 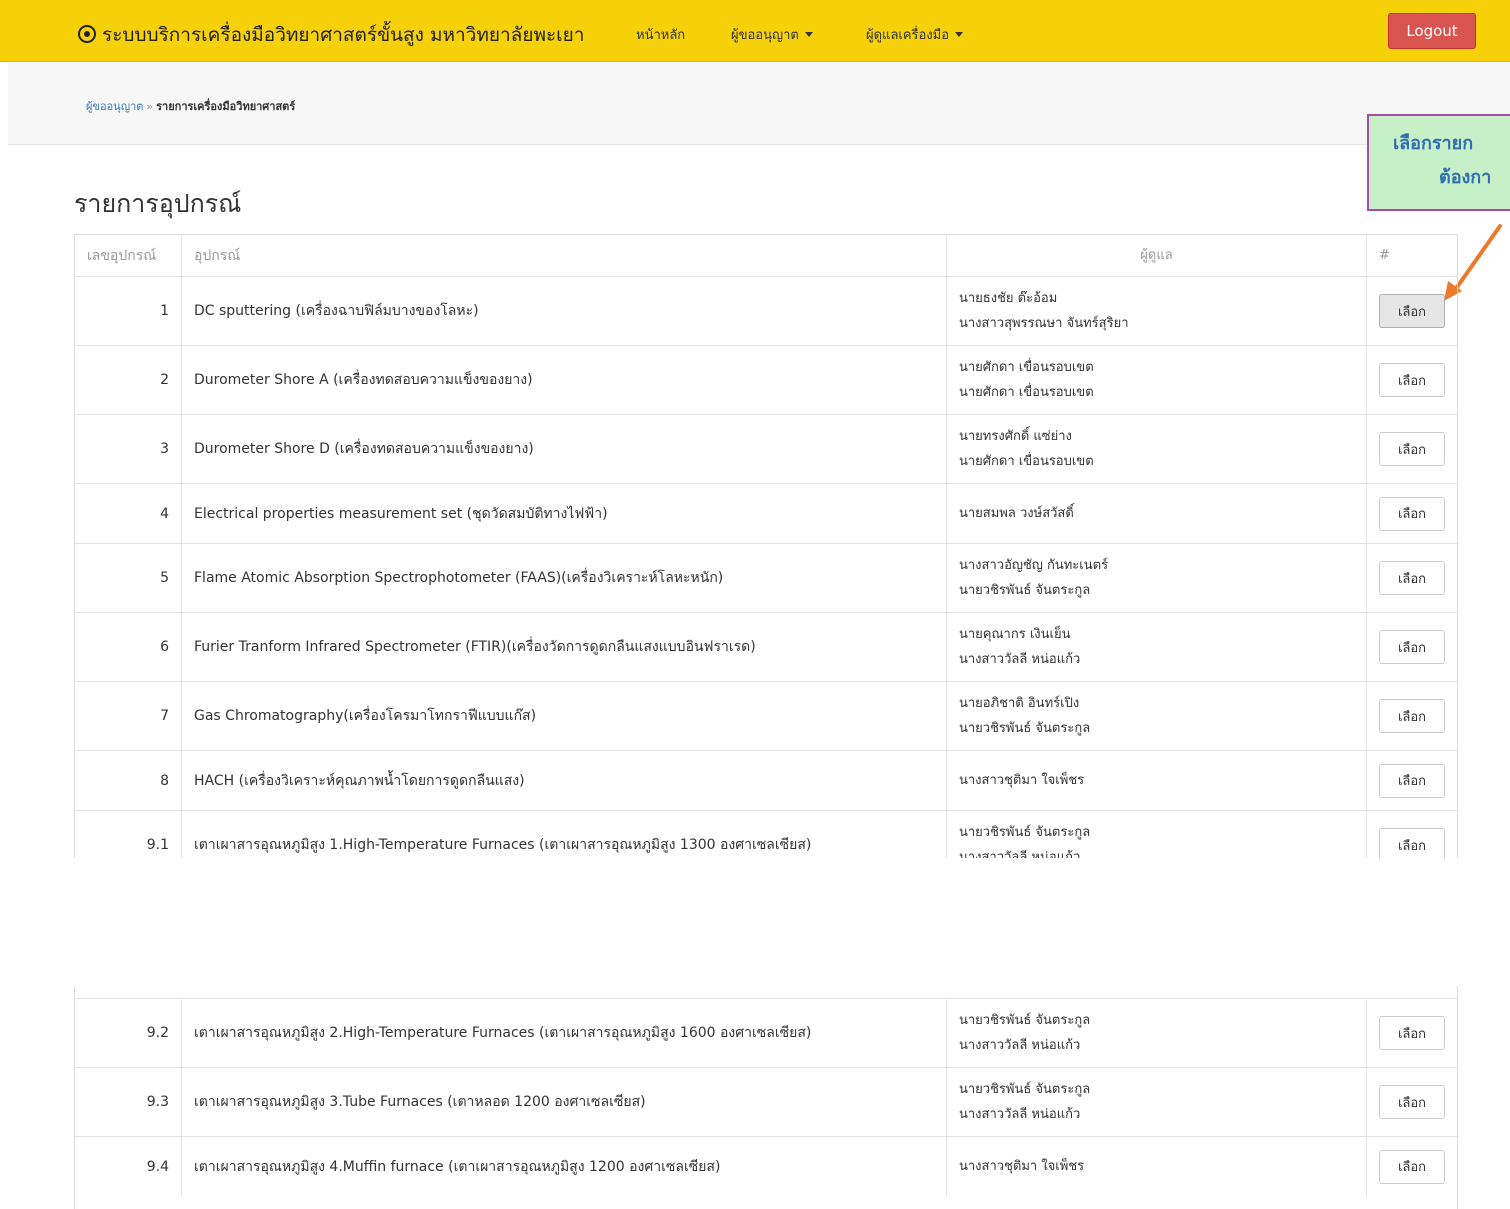 I want to click on staff-name: นายสมพล วงษ์สวัสดิ์, so click(x=1016, y=513).